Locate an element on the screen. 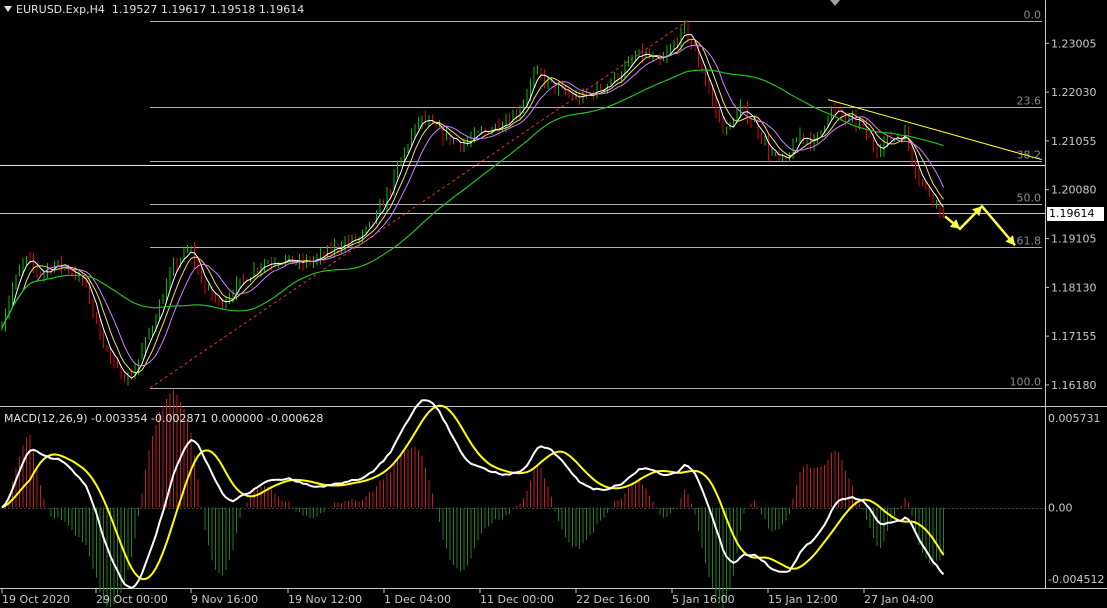  price-tick-label: 1.19105 is located at coordinates (1074, 239).